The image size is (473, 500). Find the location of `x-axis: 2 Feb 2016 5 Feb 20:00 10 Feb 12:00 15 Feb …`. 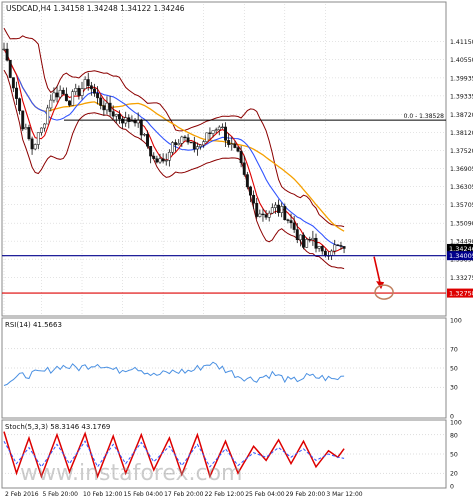

x-axis: 2 Feb 2016 5 Feb 20:00 10 Feb 12:00 15 Feb … is located at coordinates (184, 494).